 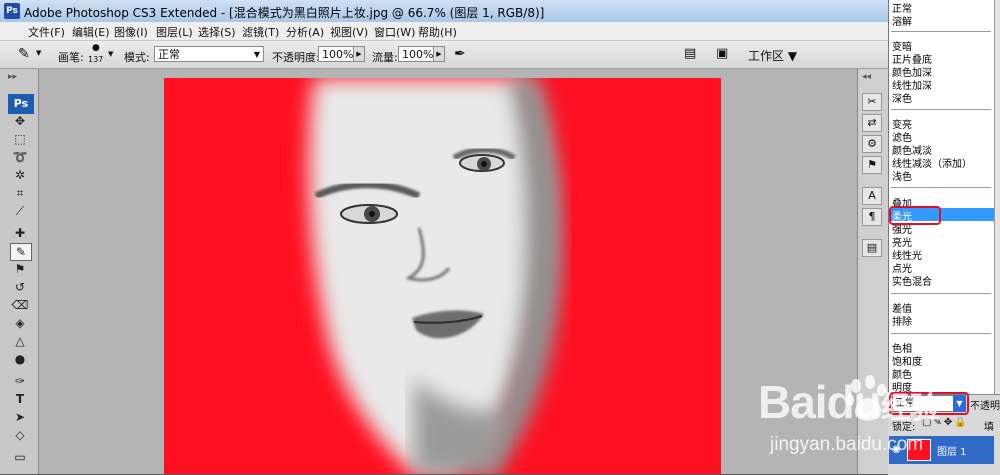 What do you see at coordinates (394, 32) in the screenshot?
I see `menu-window: 窗口(W)` at bounding box center [394, 32].